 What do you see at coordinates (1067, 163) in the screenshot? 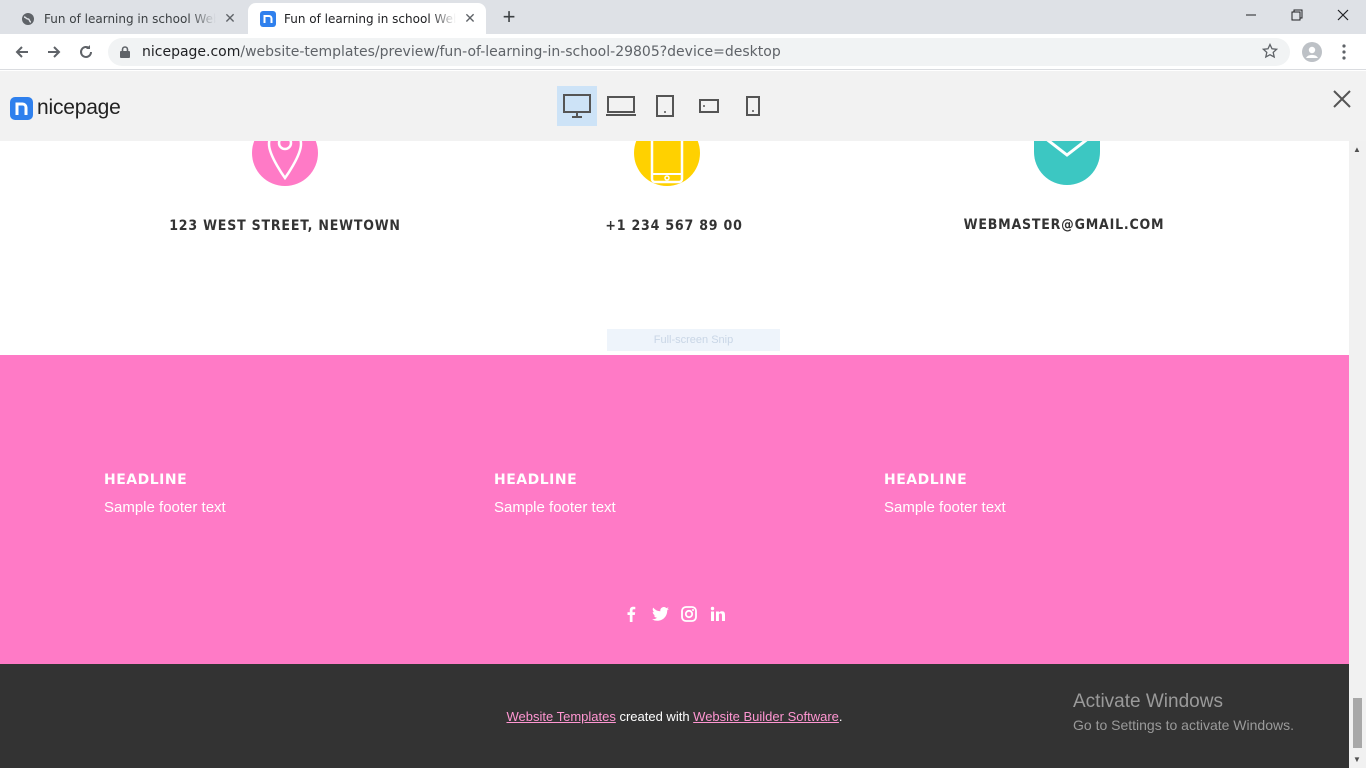
I see `envelope-icon` at bounding box center [1067, 163].